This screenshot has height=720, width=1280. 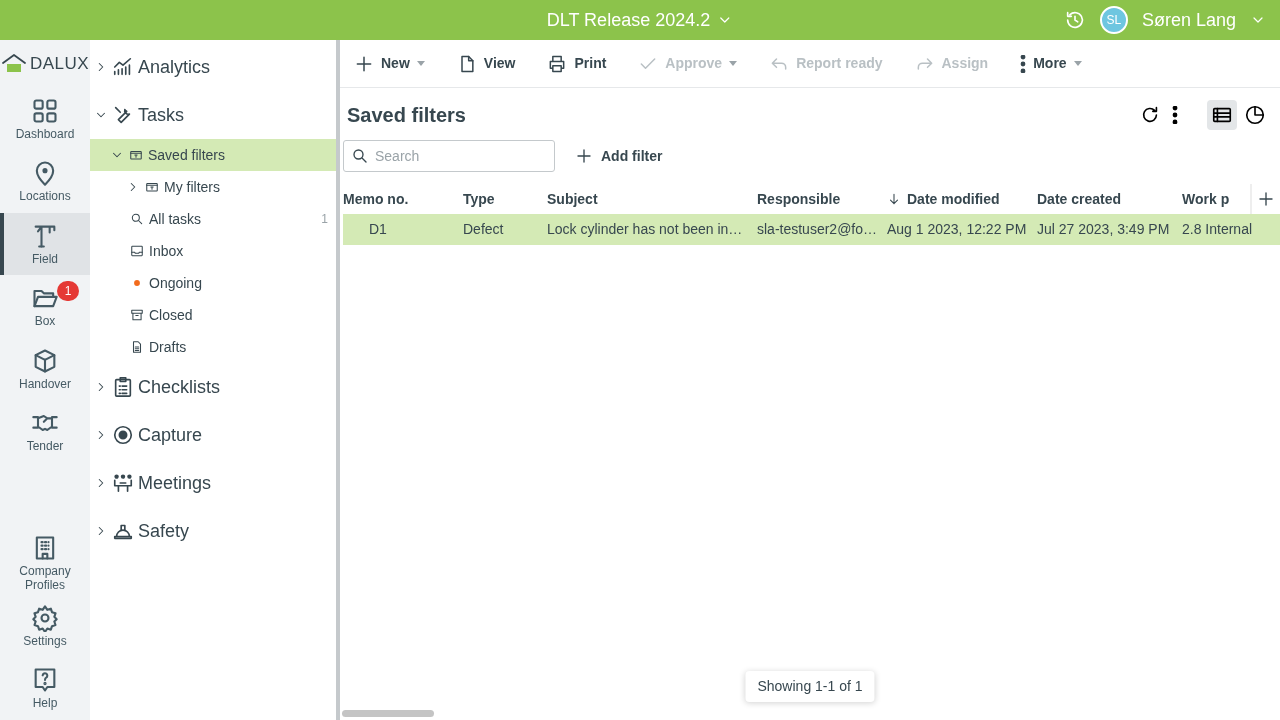 I want to click on house-logo-icon, so click(x=13, y=63).